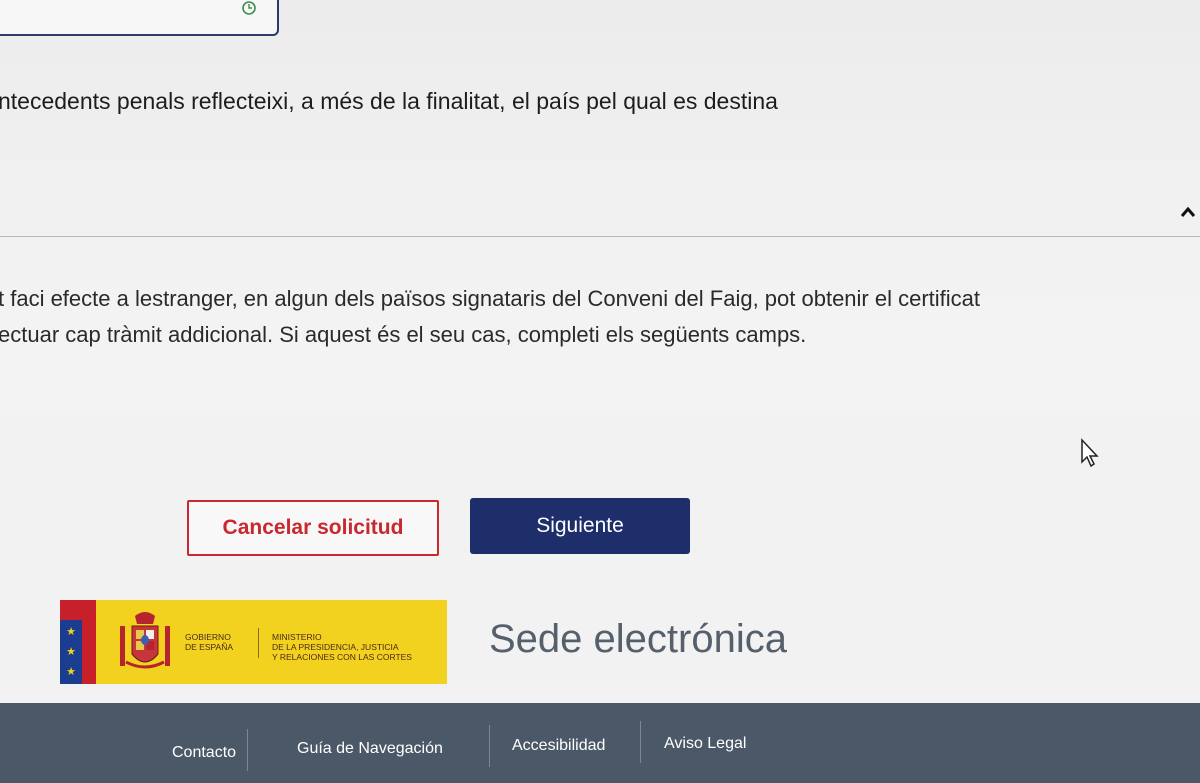 This screenshot has height=783, width=1200. Describe the element at coordinates (1188, 212) in the screenshot. I see `chevron-up-icon` at that location.